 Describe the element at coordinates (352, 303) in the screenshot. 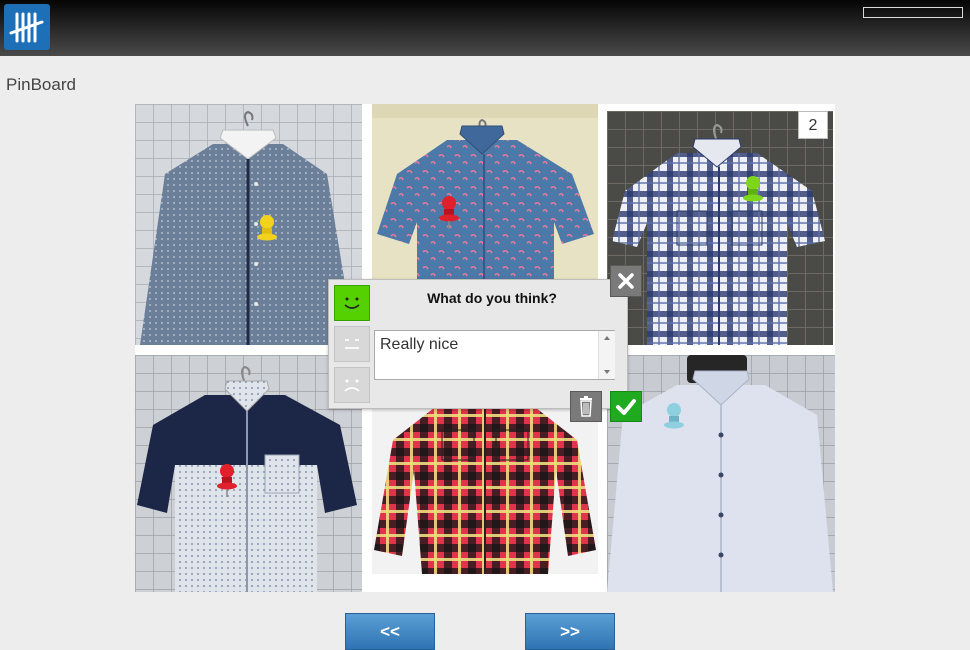

I see `smiley-happy-icon` at that location.